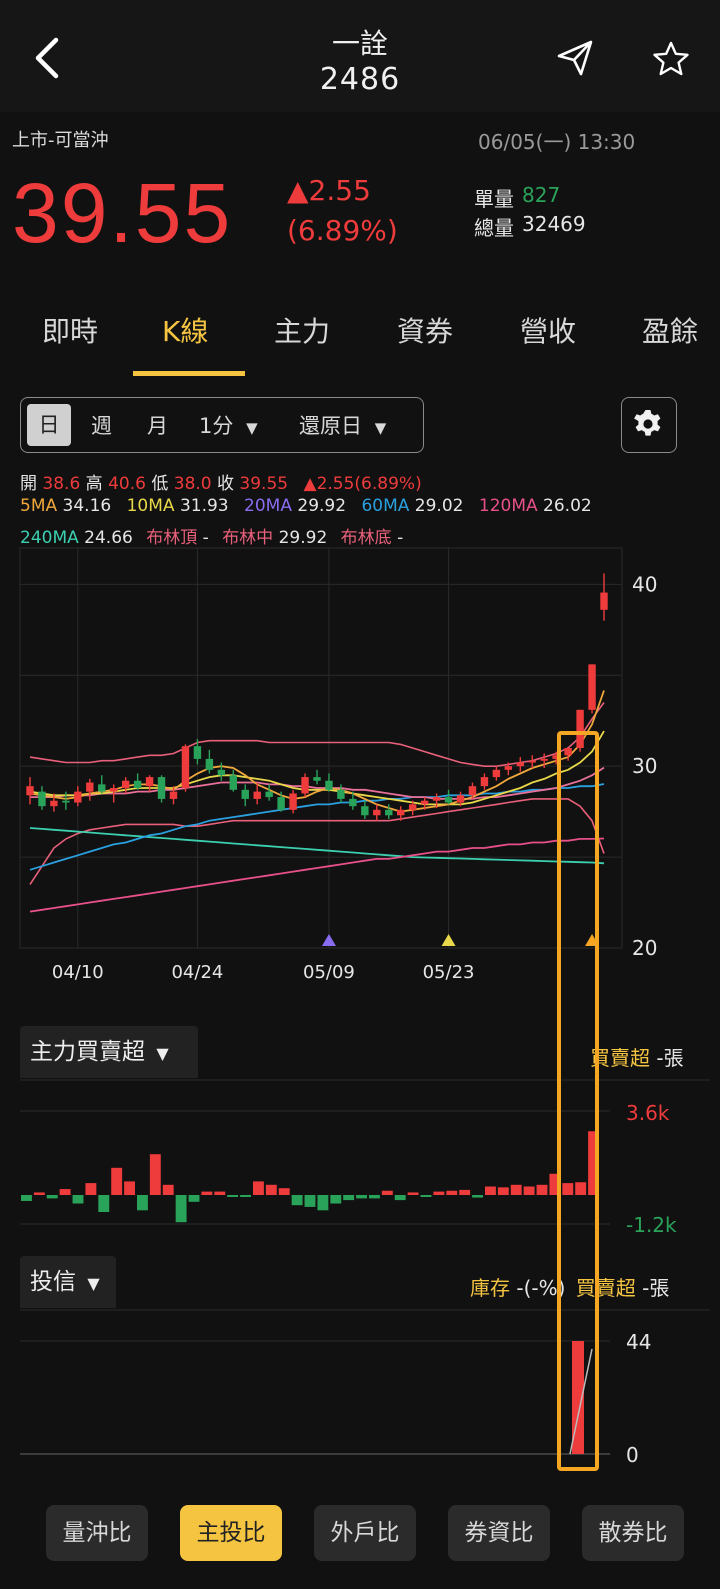  Describe the element at coordinates (448, 940) in the screenshot. I see `signal-triangle-icon` at that location.